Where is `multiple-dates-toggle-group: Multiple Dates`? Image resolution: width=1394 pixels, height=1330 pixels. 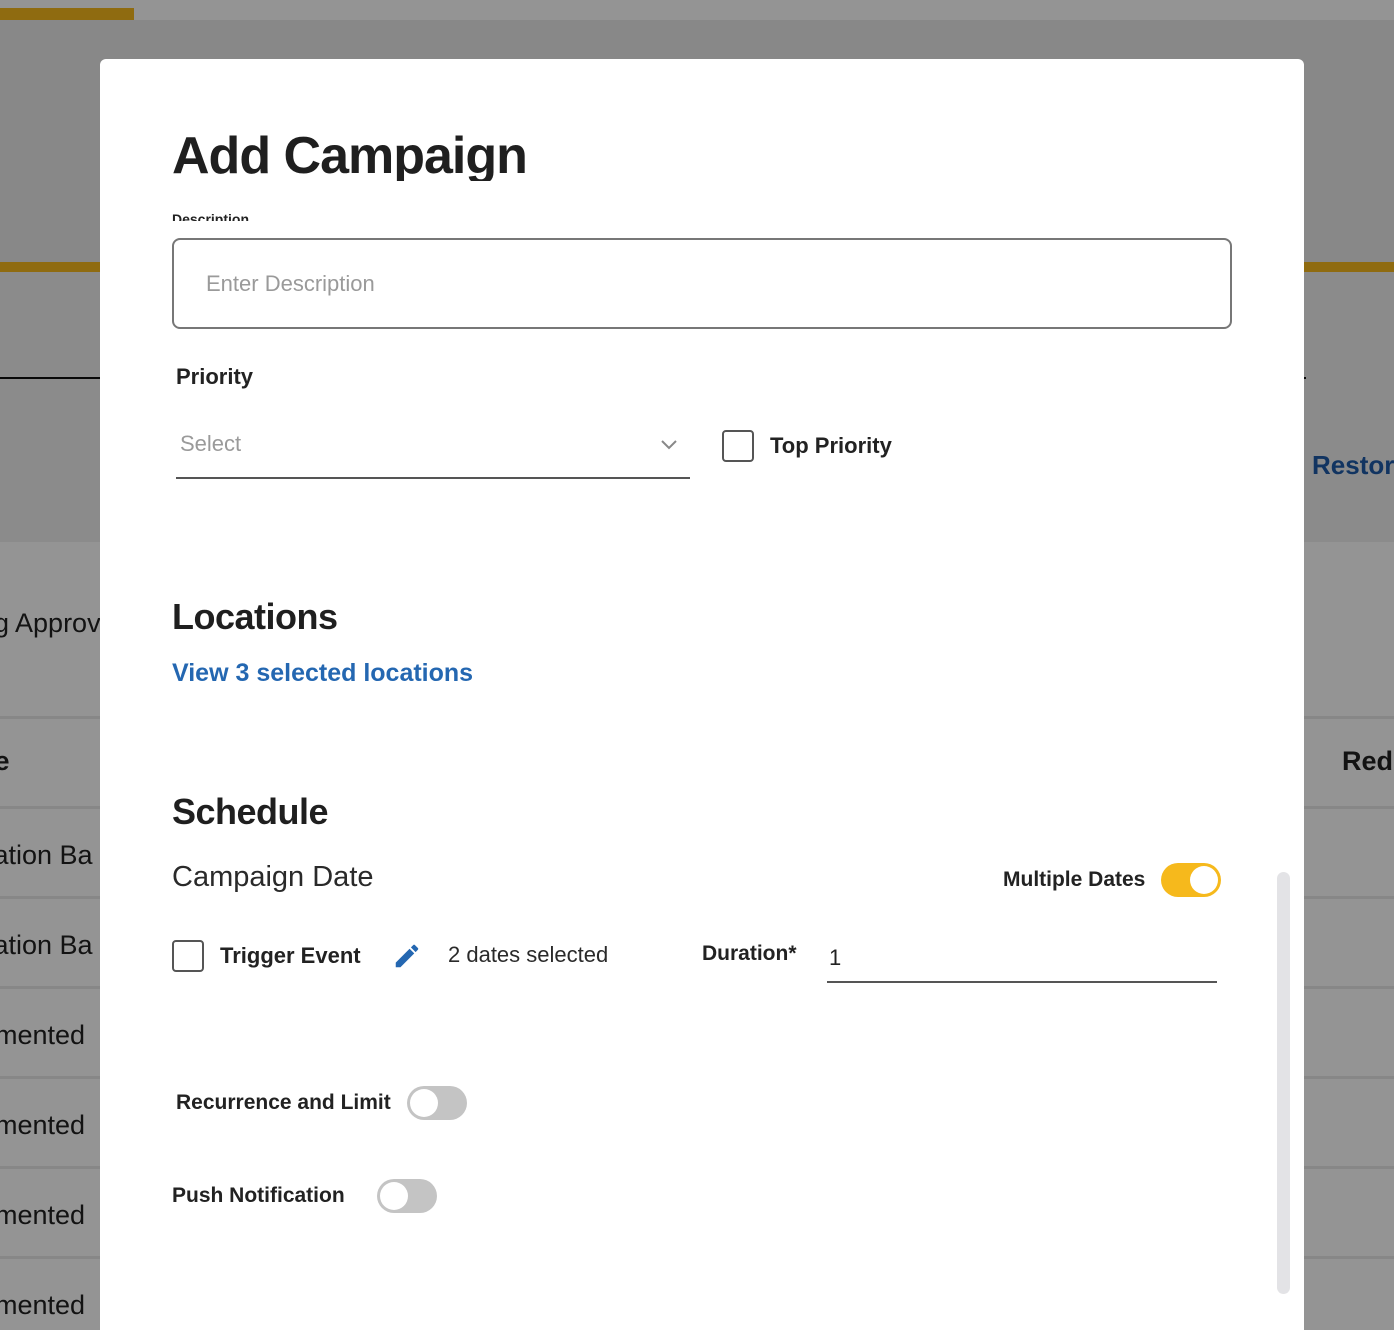 multiple-dates-toggle-group: Multiple Dates is located at coordinates (1112, 880).